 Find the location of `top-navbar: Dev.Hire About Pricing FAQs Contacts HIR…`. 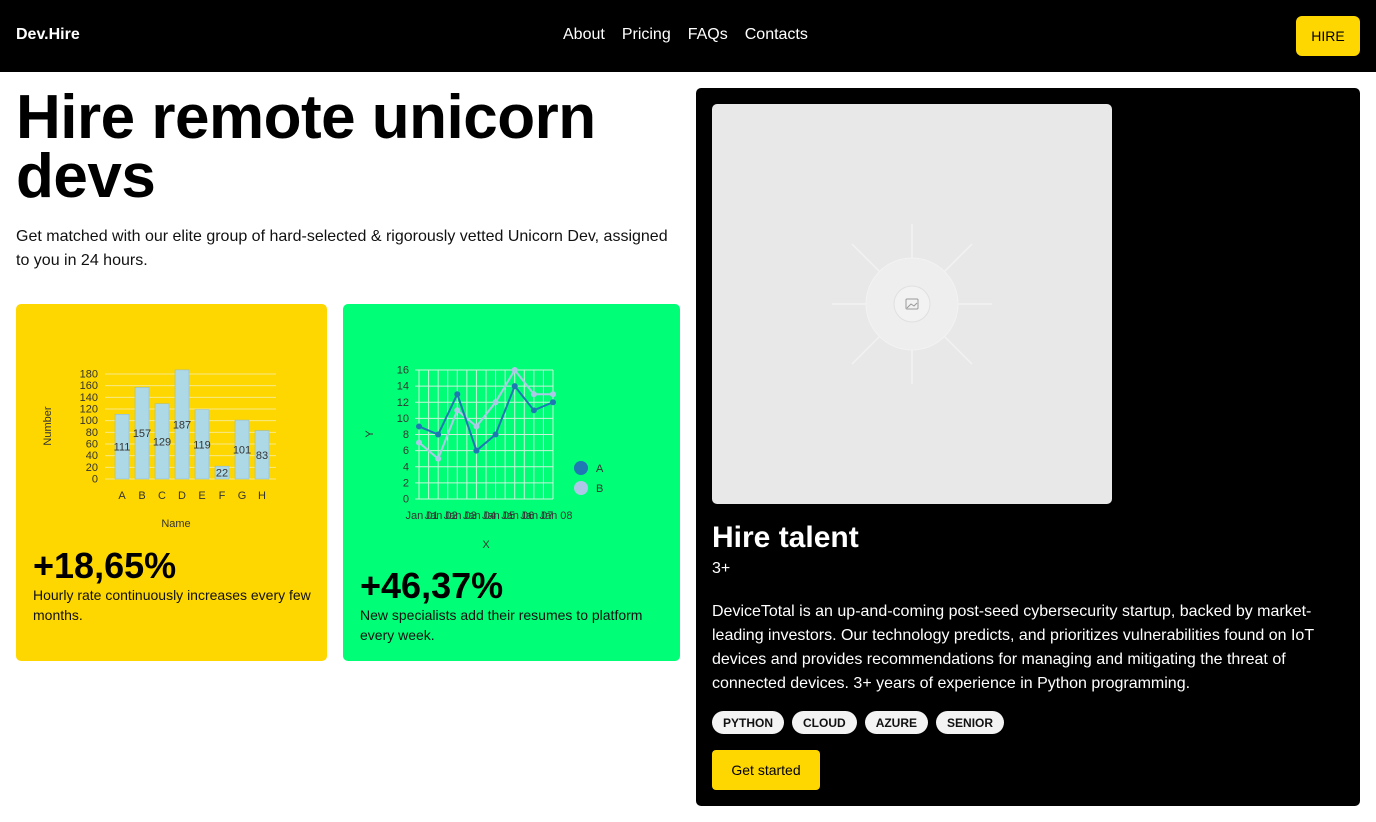

top-navbar: Dev.Hire About Pricing FAQs Contacts HIR… is located at coordinates (688, 36).